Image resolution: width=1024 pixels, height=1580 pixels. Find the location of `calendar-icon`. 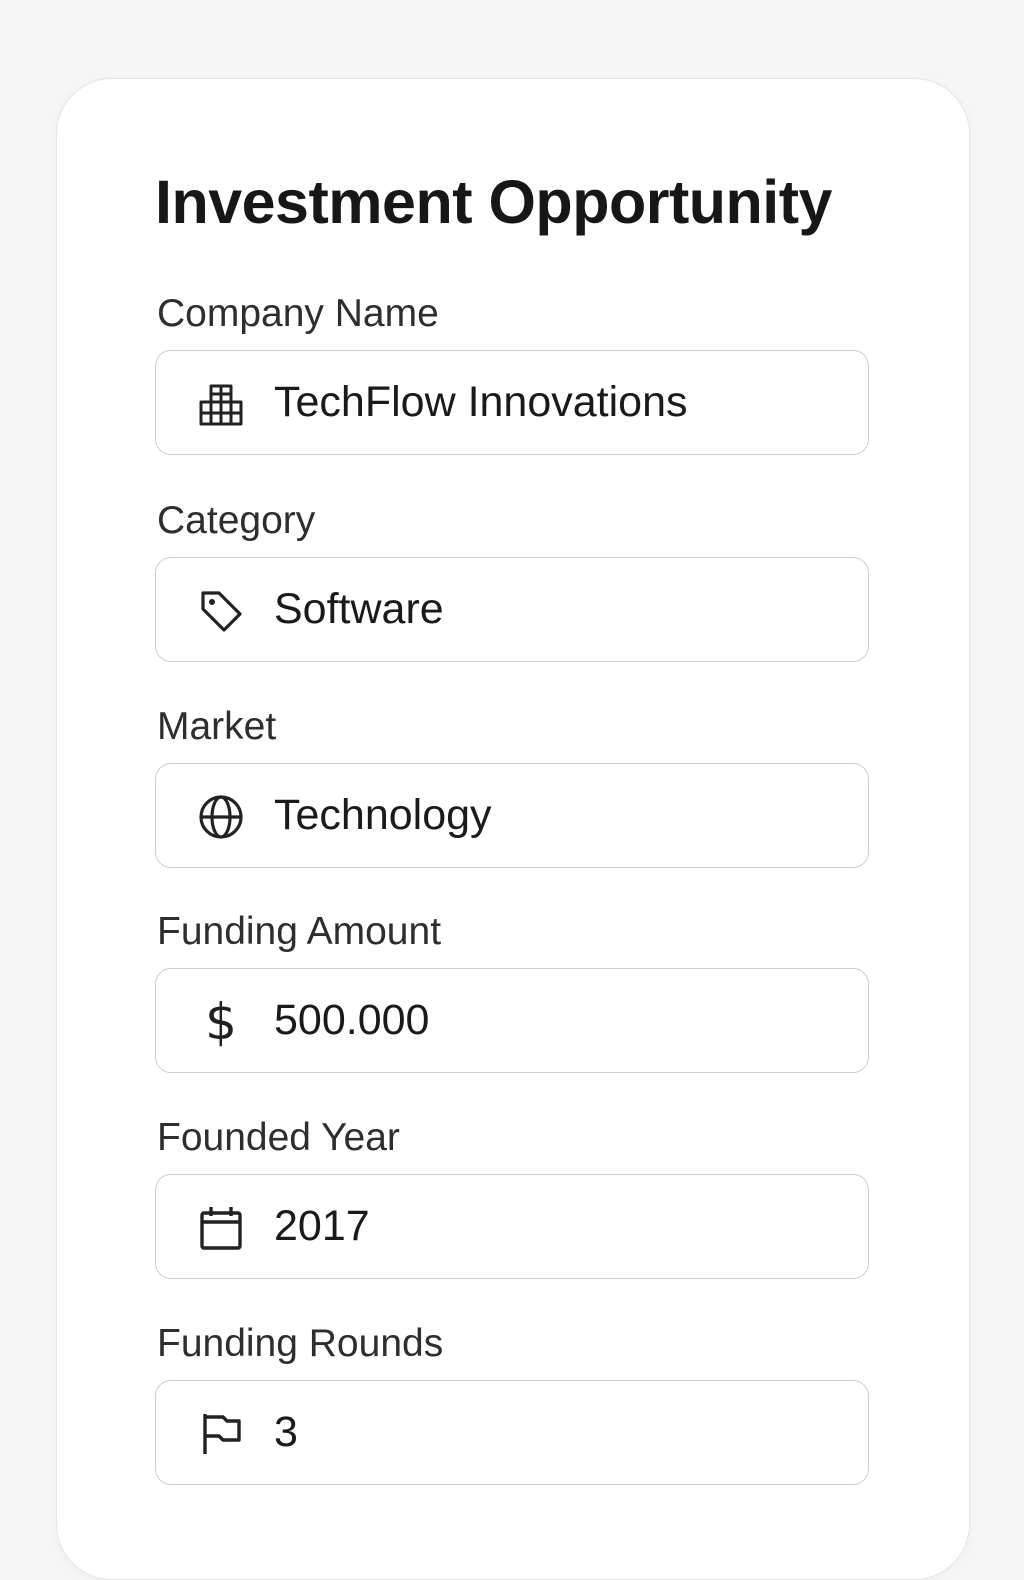

calendar-icon is located at coordinates (221, 1228).